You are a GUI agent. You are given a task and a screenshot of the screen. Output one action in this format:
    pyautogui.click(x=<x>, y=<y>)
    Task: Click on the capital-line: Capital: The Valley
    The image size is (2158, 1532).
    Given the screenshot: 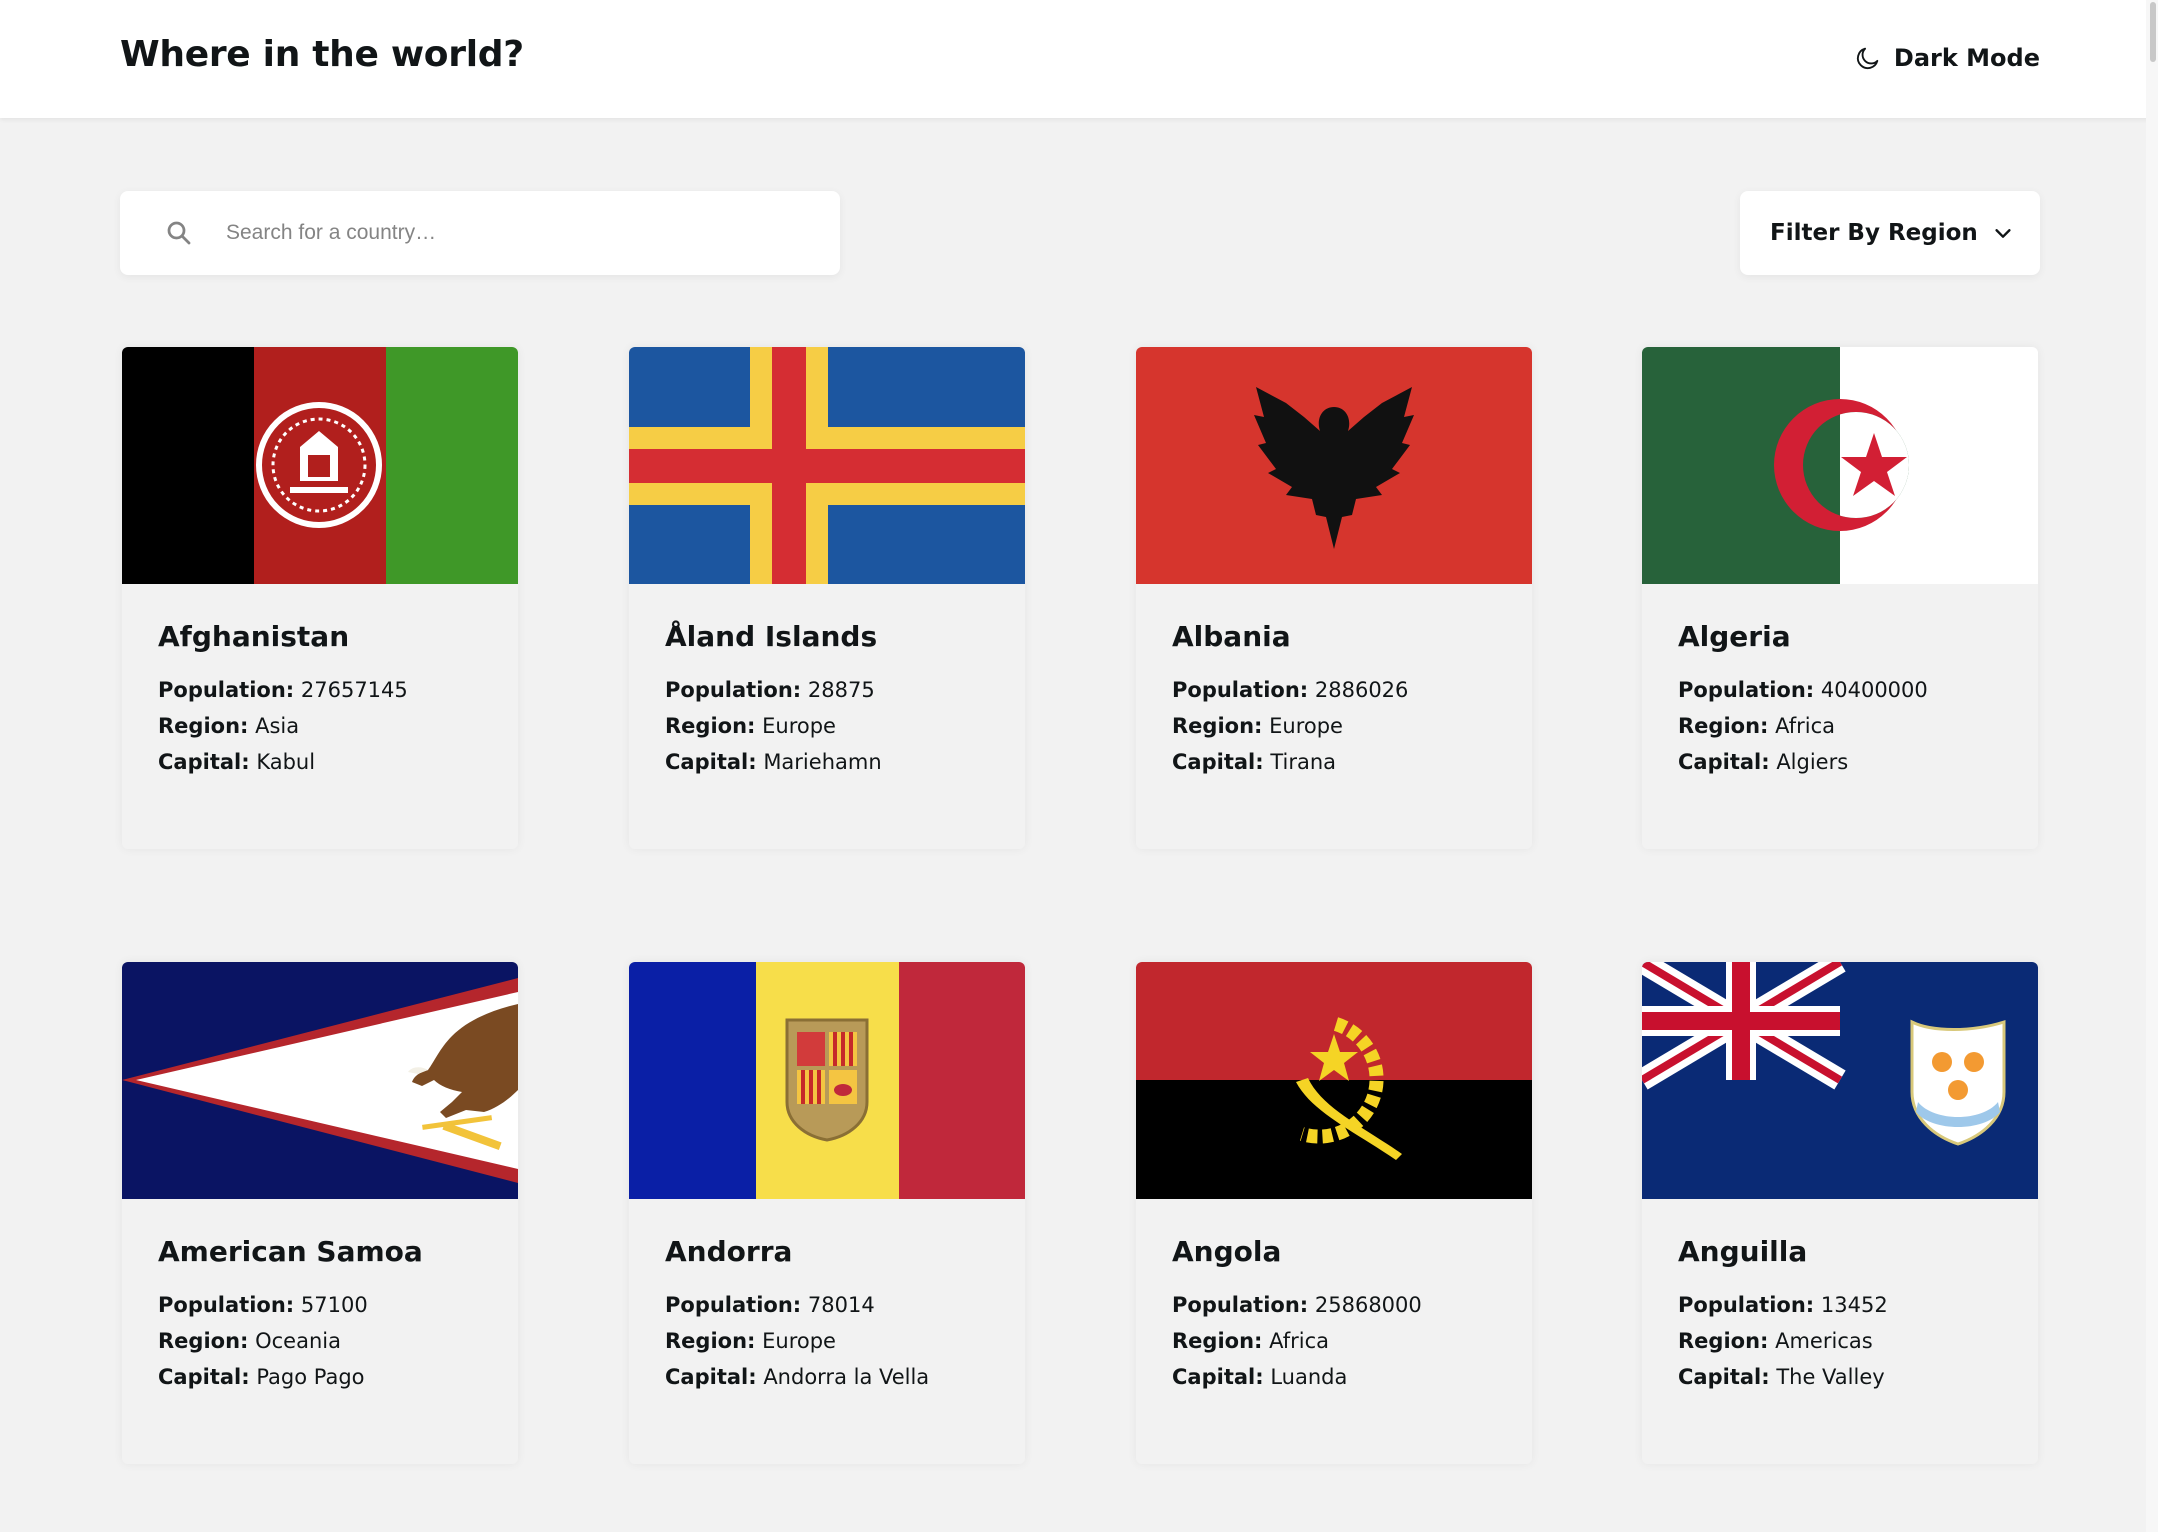 What is the action you would take?
    pyautogui.click(x=1840, y=1377)
    